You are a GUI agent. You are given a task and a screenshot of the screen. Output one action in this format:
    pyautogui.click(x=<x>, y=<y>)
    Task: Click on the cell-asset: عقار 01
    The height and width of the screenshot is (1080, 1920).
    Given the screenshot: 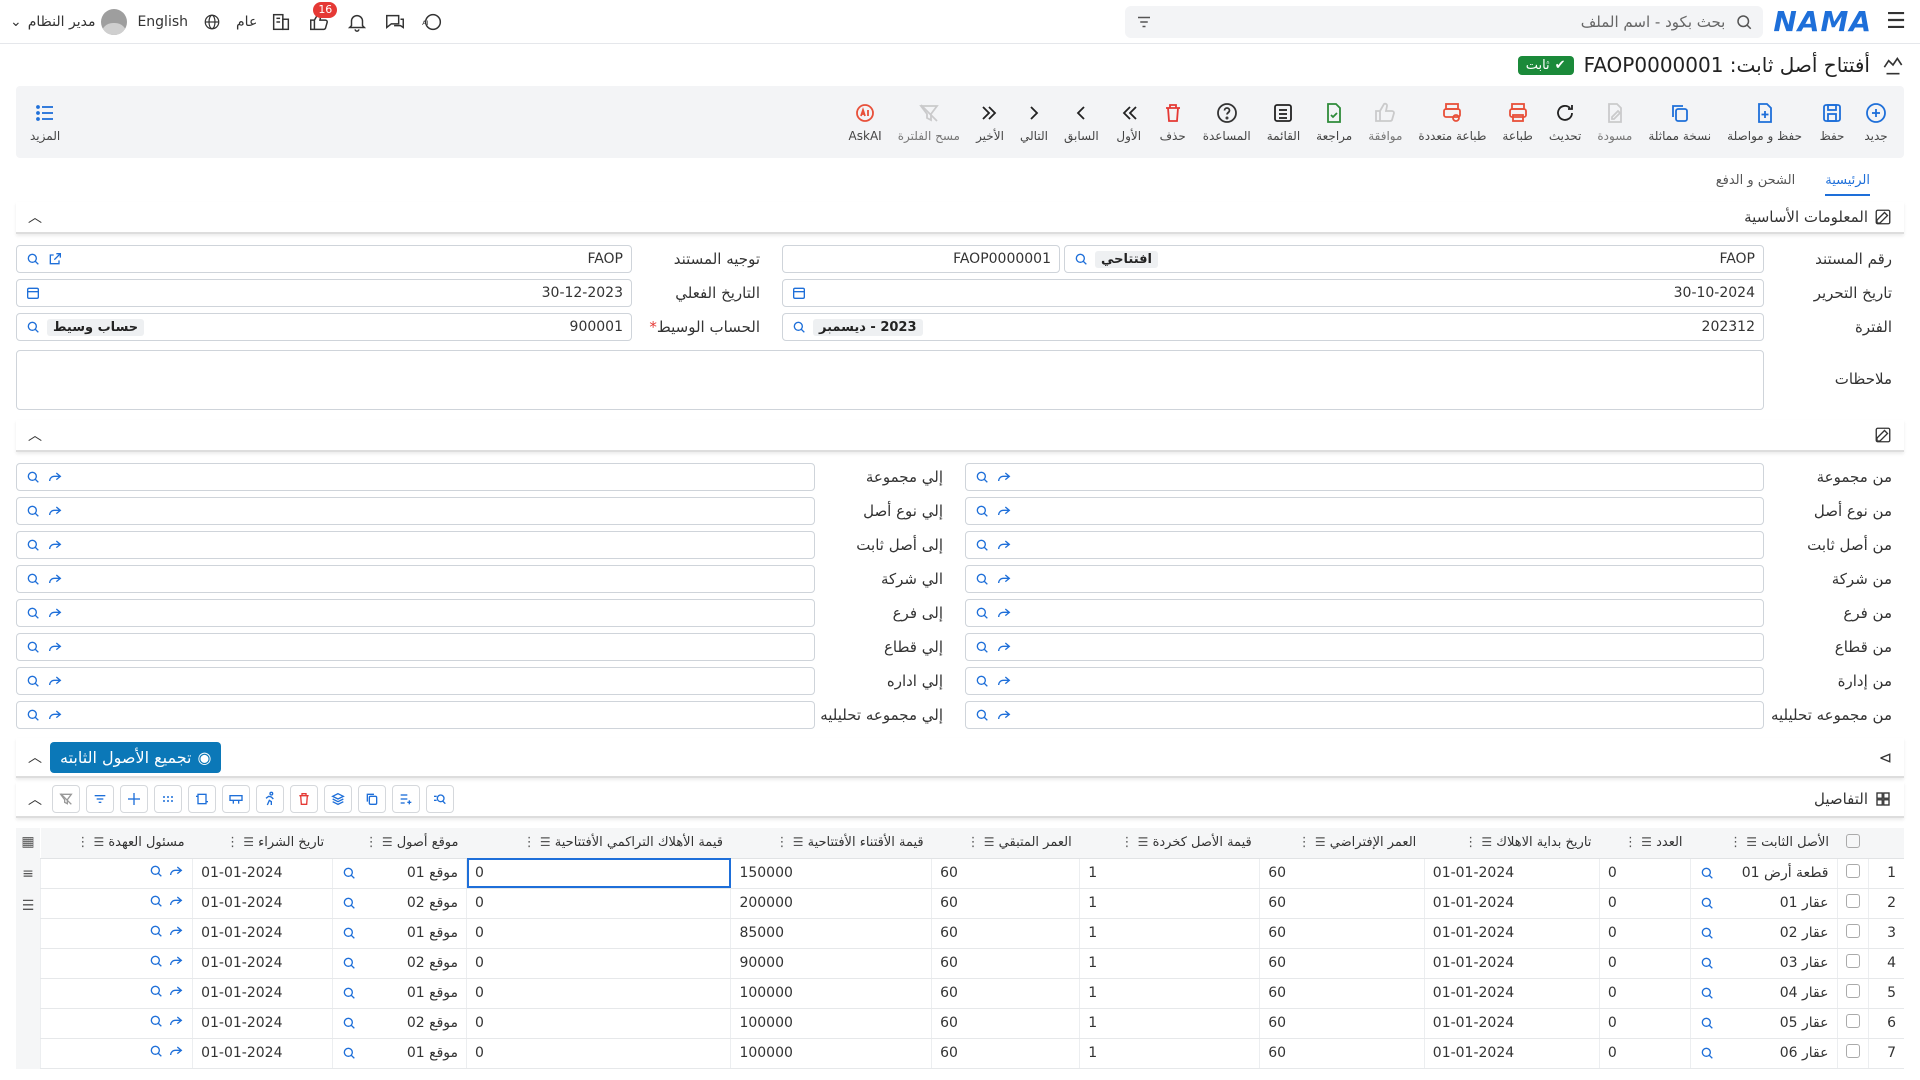 What is the action you would take?
    pyautogui.click(x=1763, y=903)
    